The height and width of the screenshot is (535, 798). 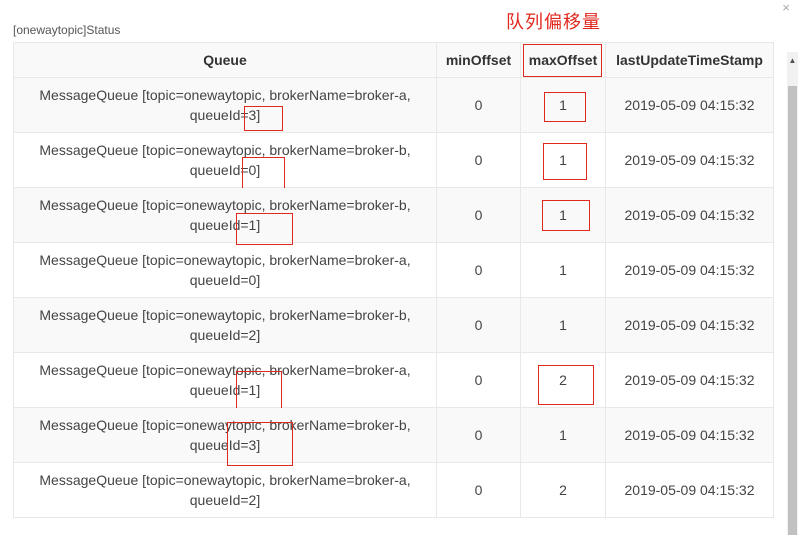 What do you see at coordinates (689, 60) in the screenshot?
I see `column-header-last-update: lastUpdateTimeStamp` at bounding box center [689, 60].